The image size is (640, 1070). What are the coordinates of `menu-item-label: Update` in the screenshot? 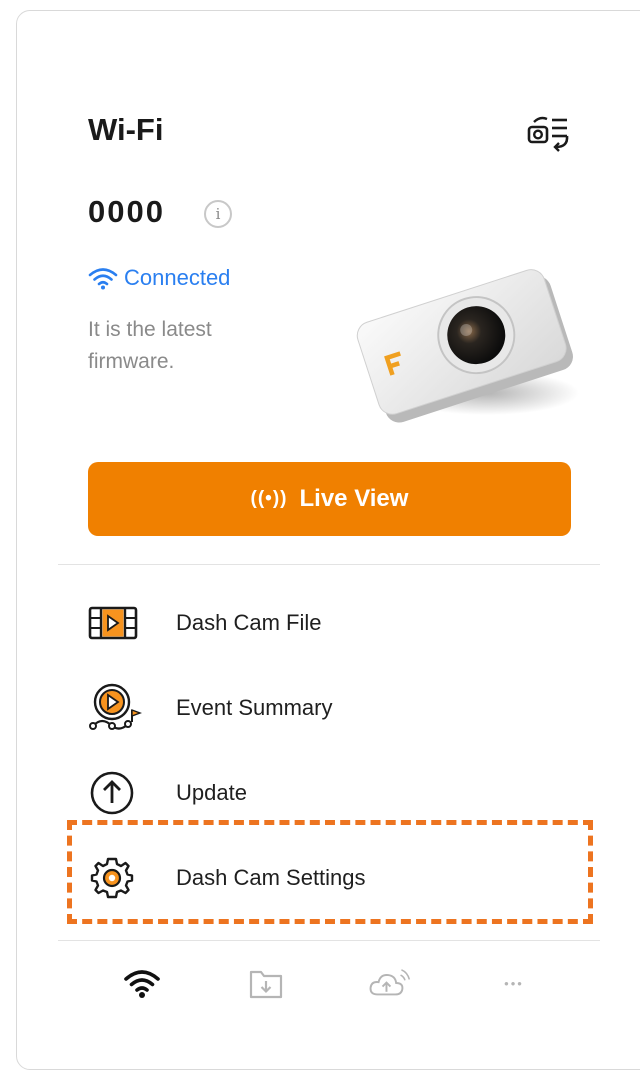 It's located at (211, 792).